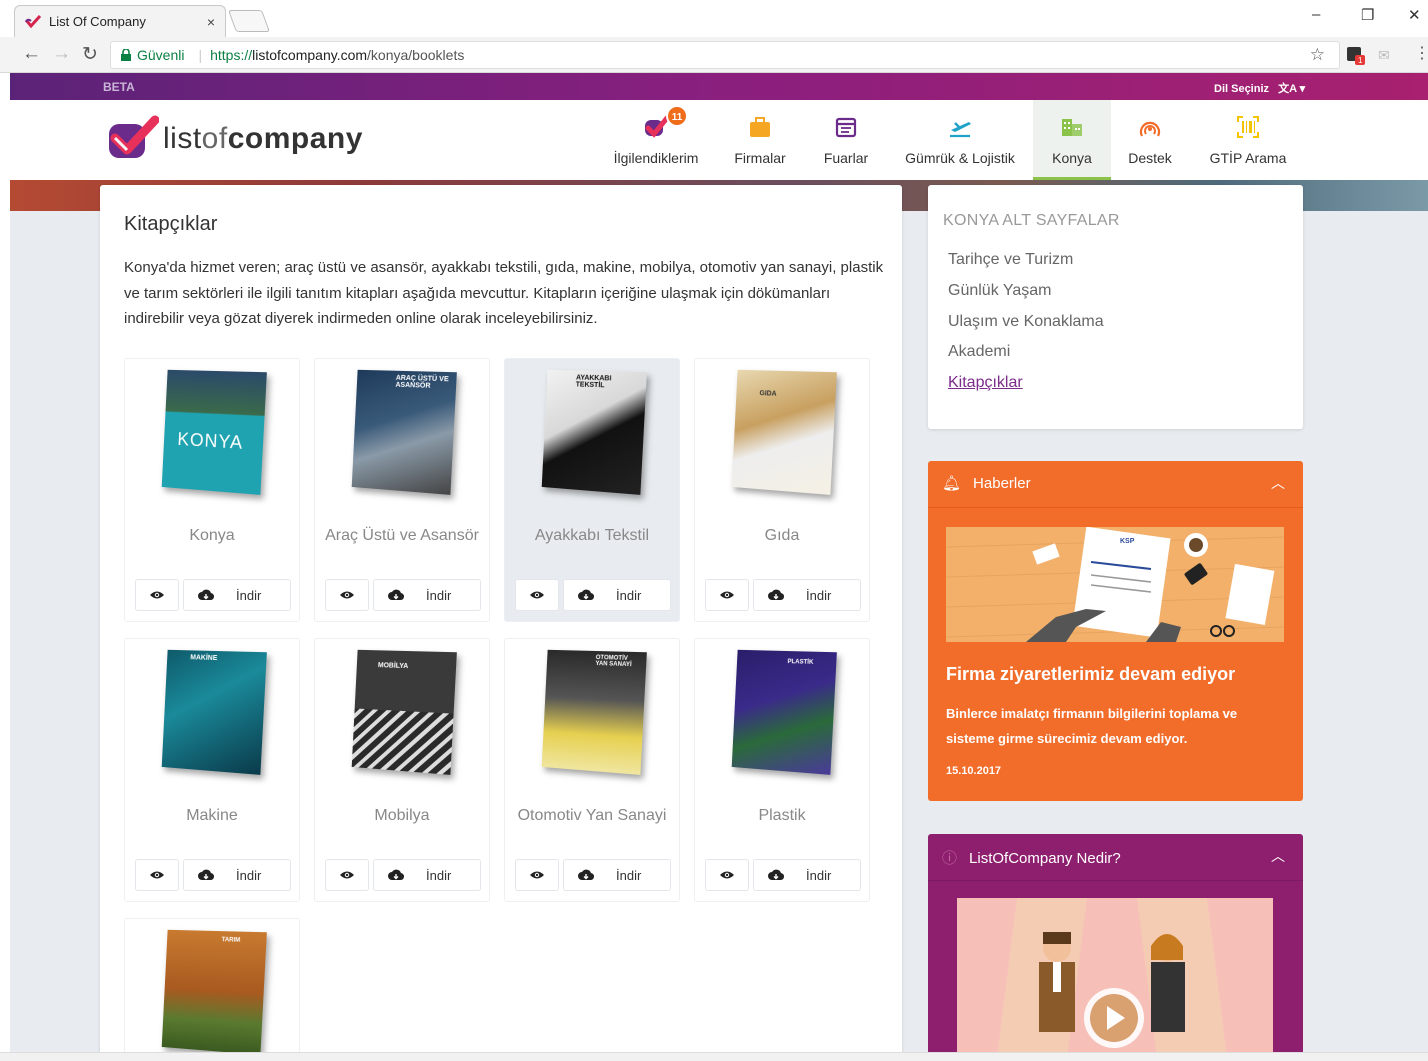 The height and width of the screenshot is (1061, 1428). I want to click on booklet-card-tarim: TARIM, so click(212, 989).